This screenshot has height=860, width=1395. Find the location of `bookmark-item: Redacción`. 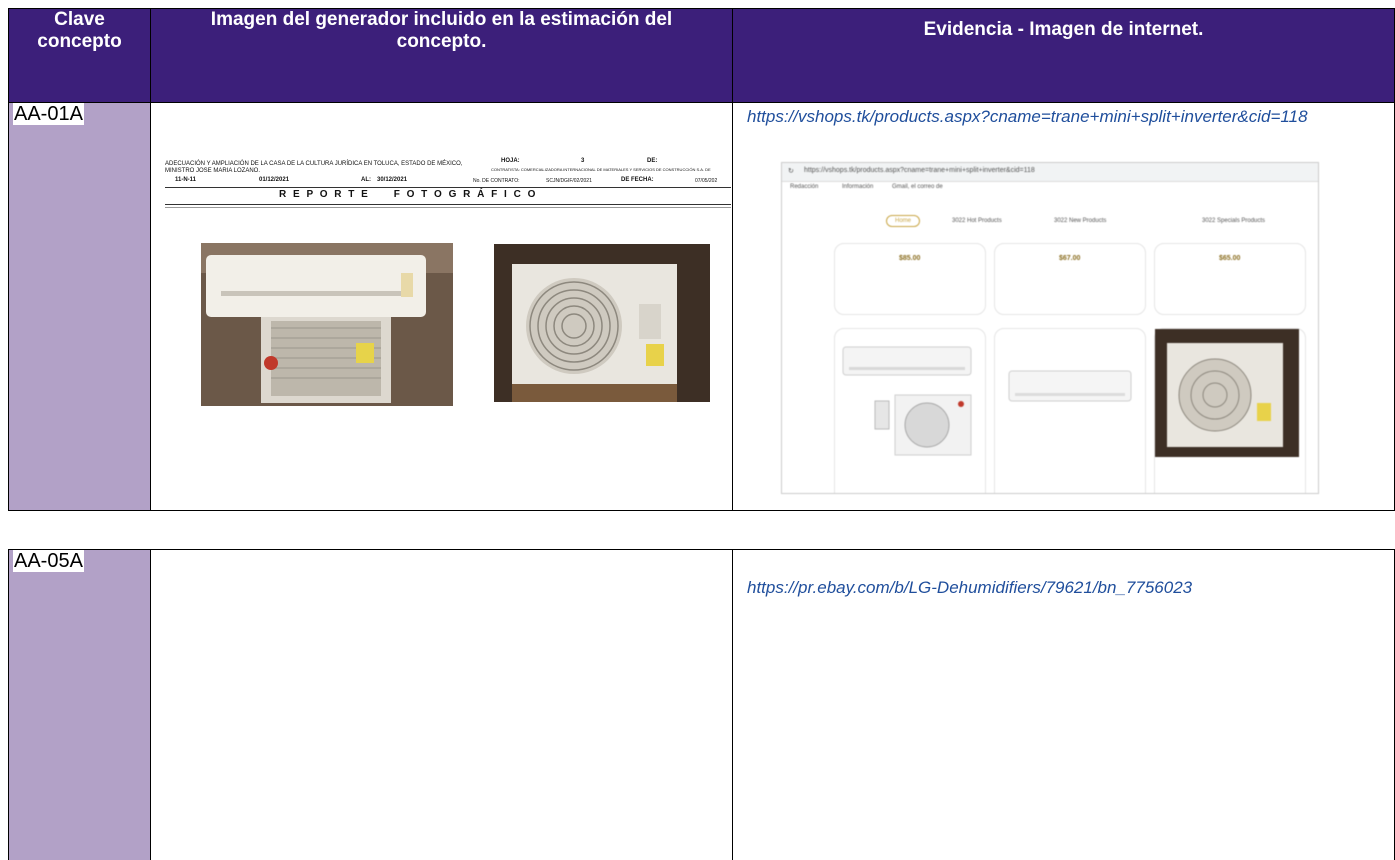

bookmark-item: Redacción is located at coordinates (804, 187).